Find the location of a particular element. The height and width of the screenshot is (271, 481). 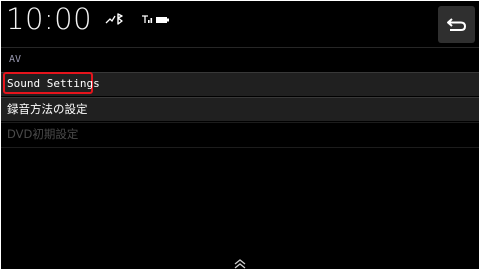

bluetooth-icon is located at coordinates (114, 19).